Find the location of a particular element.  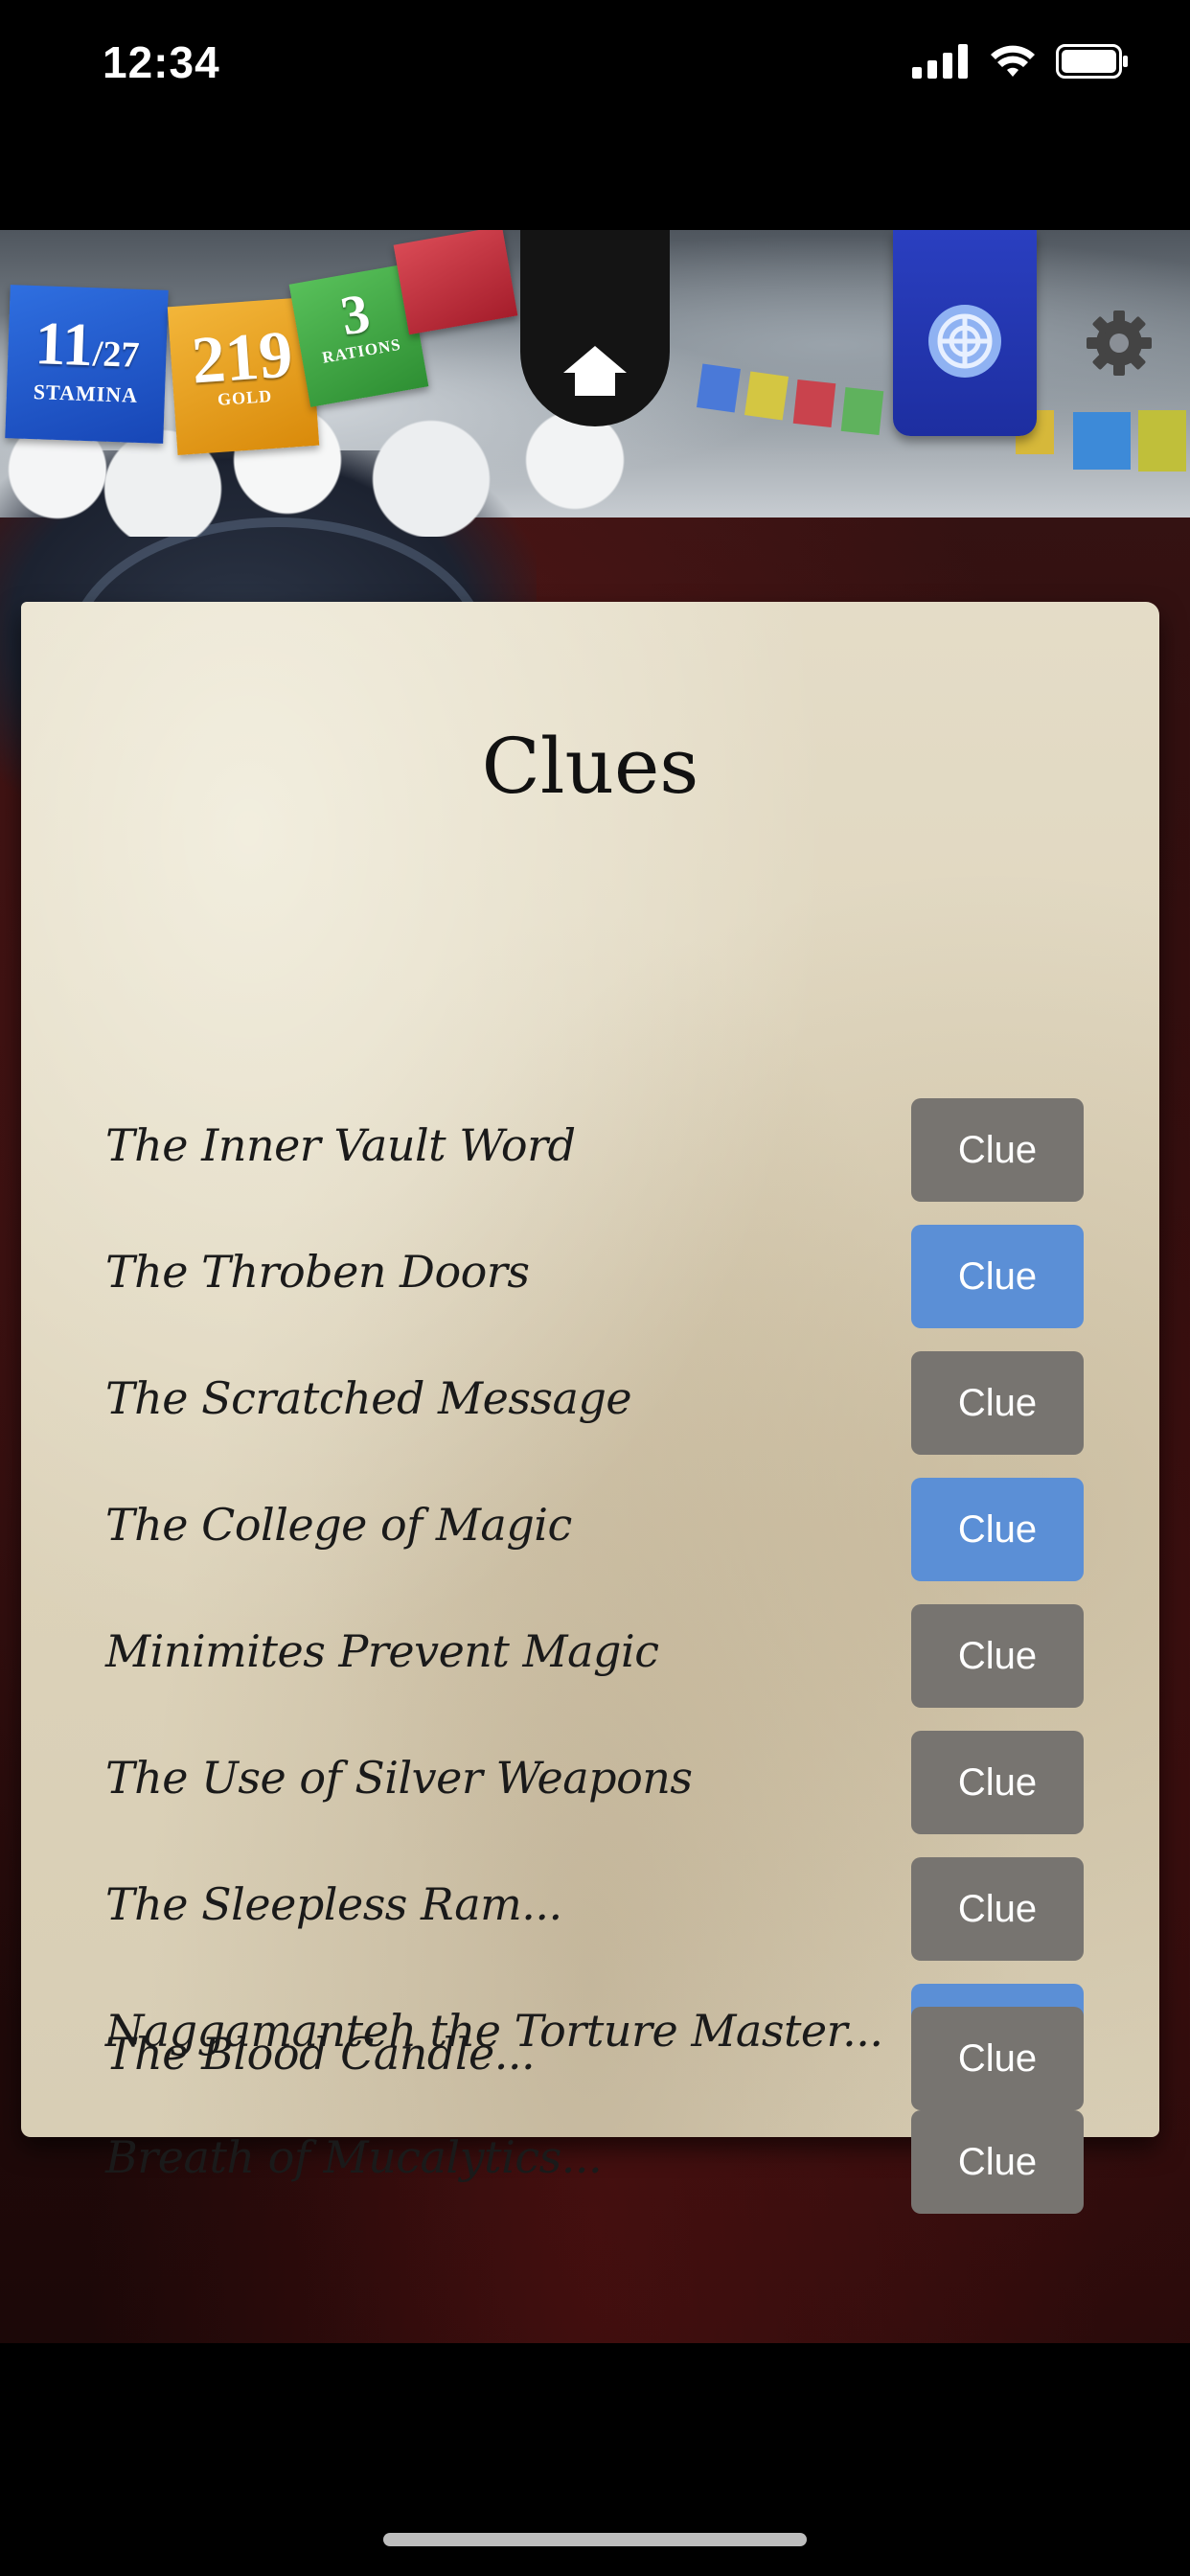

page-title: Clues is located at coordinates (590, 766).